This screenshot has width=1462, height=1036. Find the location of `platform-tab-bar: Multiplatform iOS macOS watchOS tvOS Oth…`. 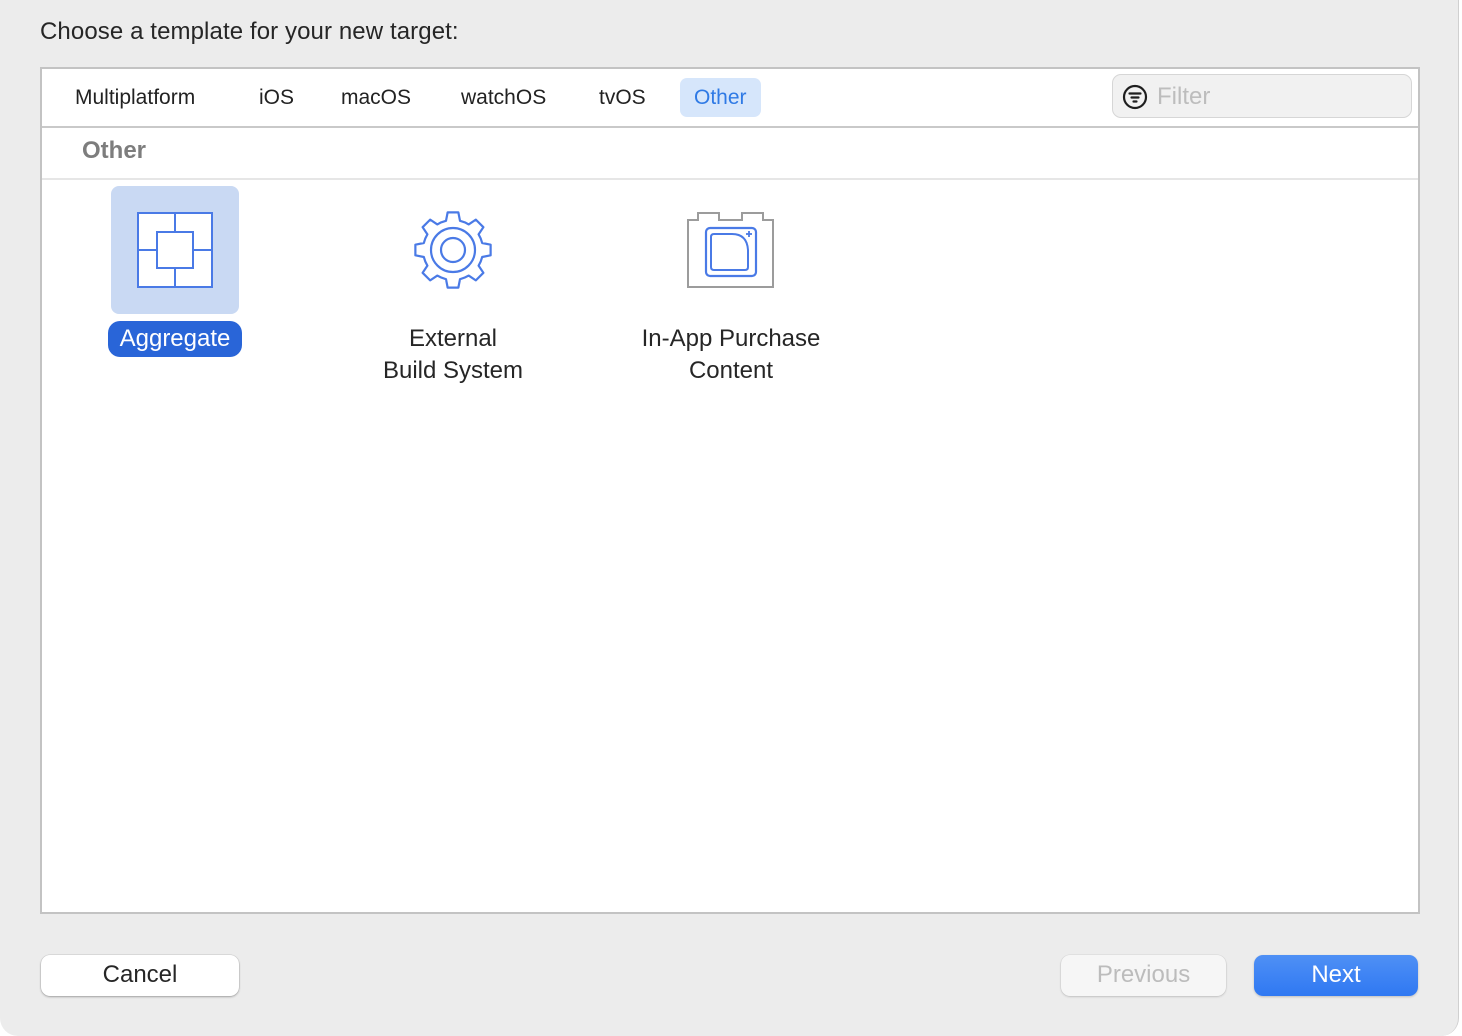

platform-tab-bar: Multiplatform iOS macOS watchOS tvOS Oth… is located at coordinates (730, 98).